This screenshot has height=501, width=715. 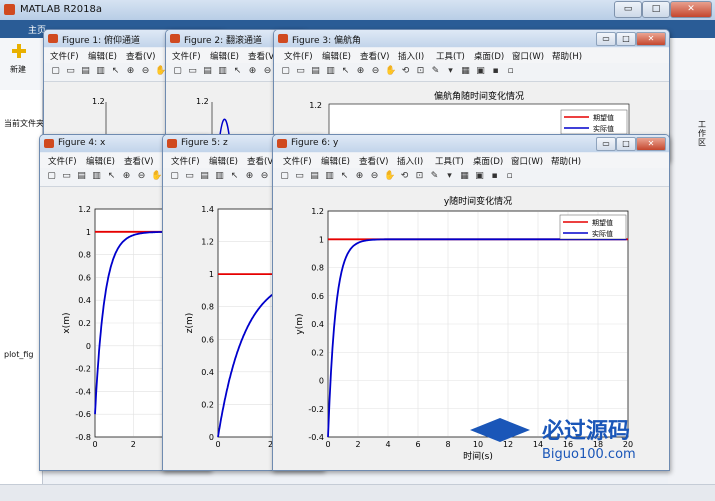 I want to click on new-plus-icon, so click(x=19, y=51).